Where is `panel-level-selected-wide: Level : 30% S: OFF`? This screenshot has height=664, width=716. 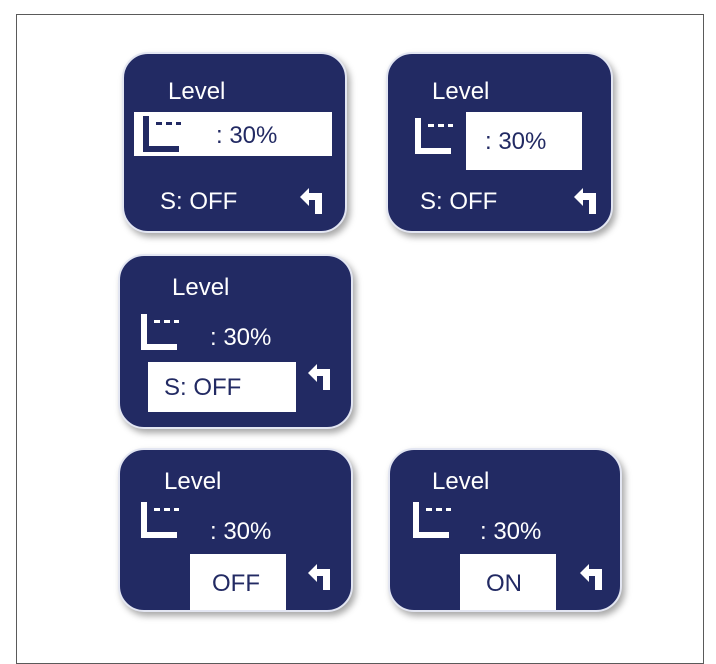
panel-level-selected-wide: Level : 30% S: OFF is located at coordinates (234, 142).